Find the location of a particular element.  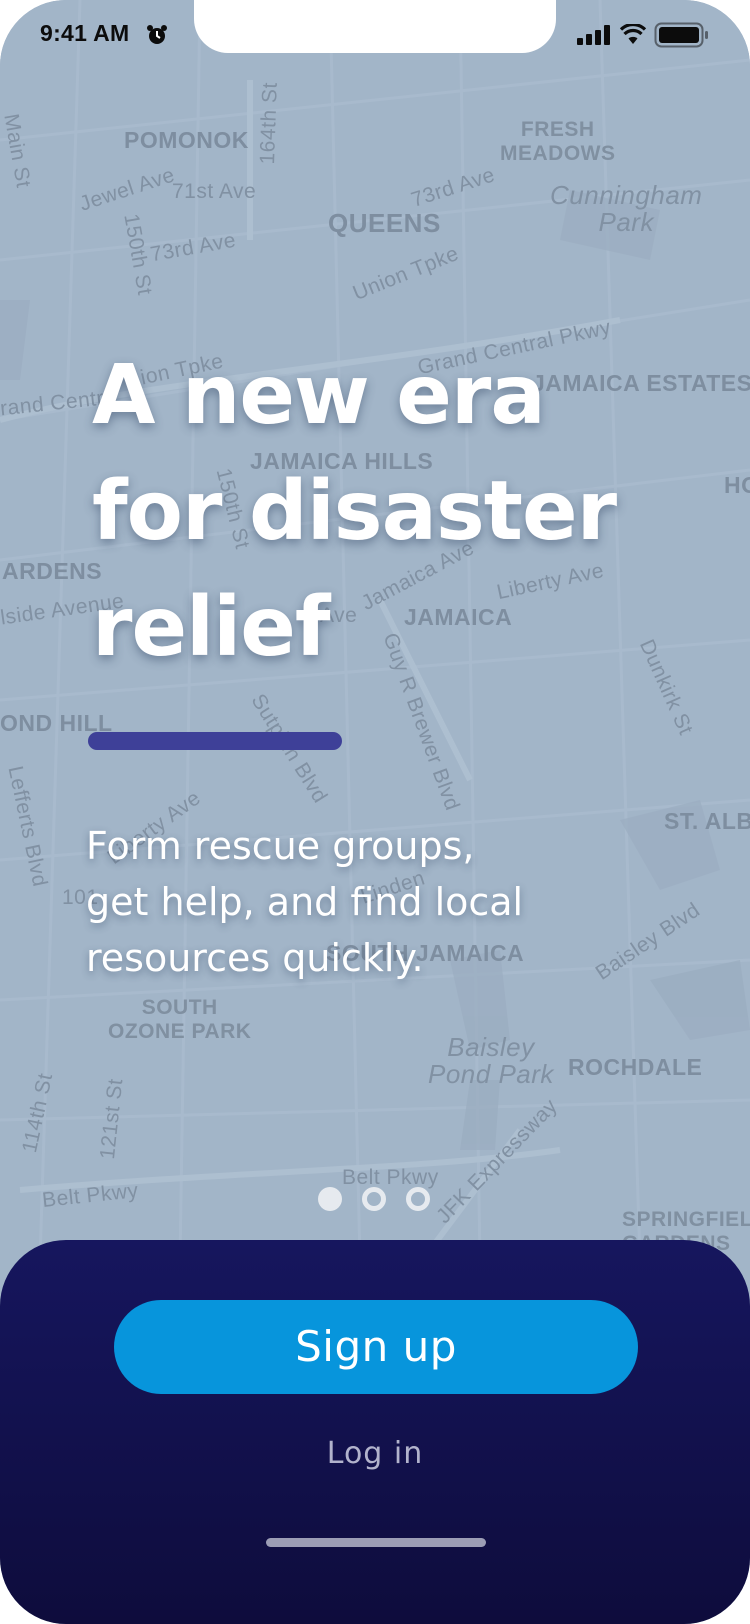

login-link: Log in is located at coordinates (375, 1453).